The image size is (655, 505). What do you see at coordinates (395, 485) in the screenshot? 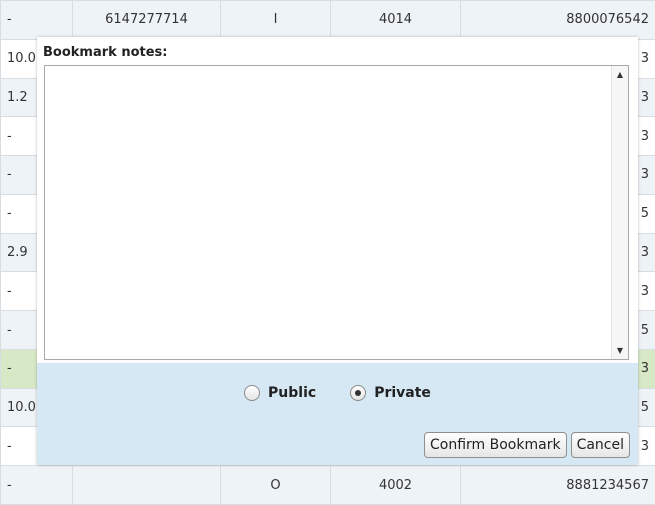
I see `table-cell: 4002` at bounding box center [395, 485].